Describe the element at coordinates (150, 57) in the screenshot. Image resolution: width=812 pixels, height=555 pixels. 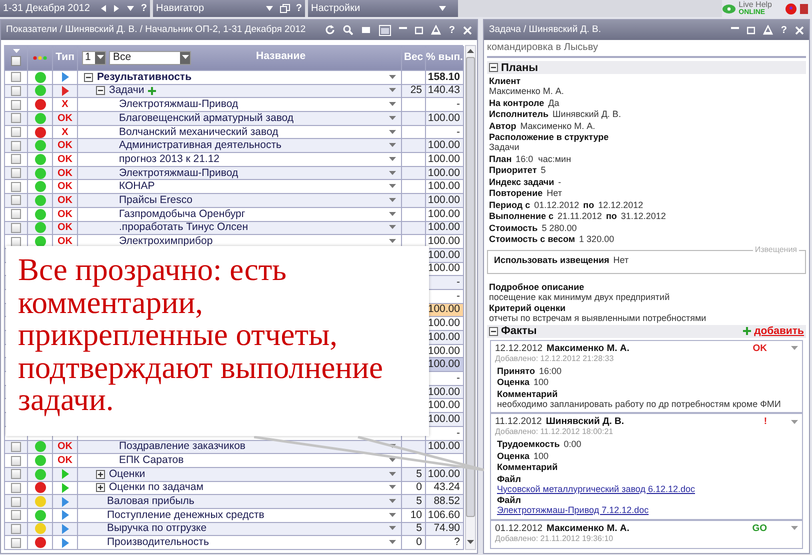
I see `filter-select: Все` at that location.